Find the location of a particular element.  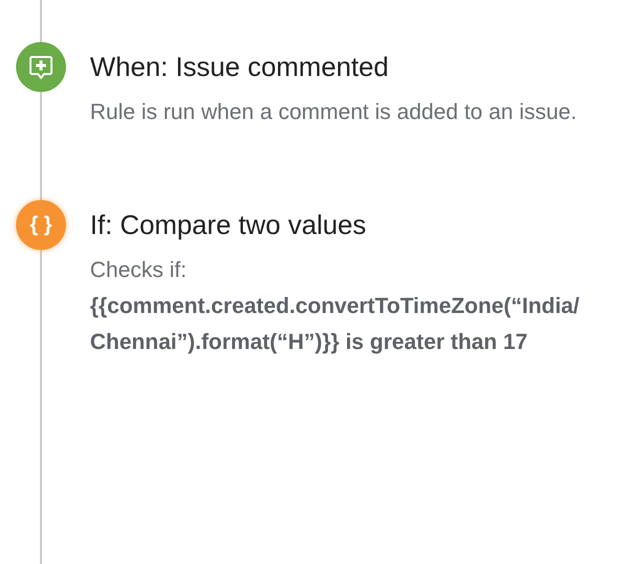

step-description: Checks if: {{comment.created.convertToTimeZone(“India/Chennai”).format(“H”)}} is greater than 17 is located at coordinates (335, 306).